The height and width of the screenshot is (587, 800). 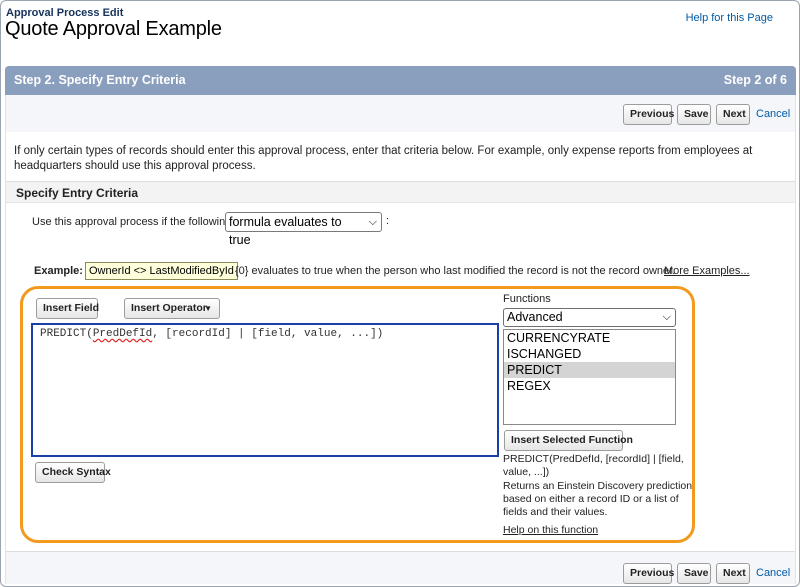 What do you see at coordinates (589, 338) in the screenshot?
I see `function-item: CURRENCYRATE` at bounding box center [589, 338].